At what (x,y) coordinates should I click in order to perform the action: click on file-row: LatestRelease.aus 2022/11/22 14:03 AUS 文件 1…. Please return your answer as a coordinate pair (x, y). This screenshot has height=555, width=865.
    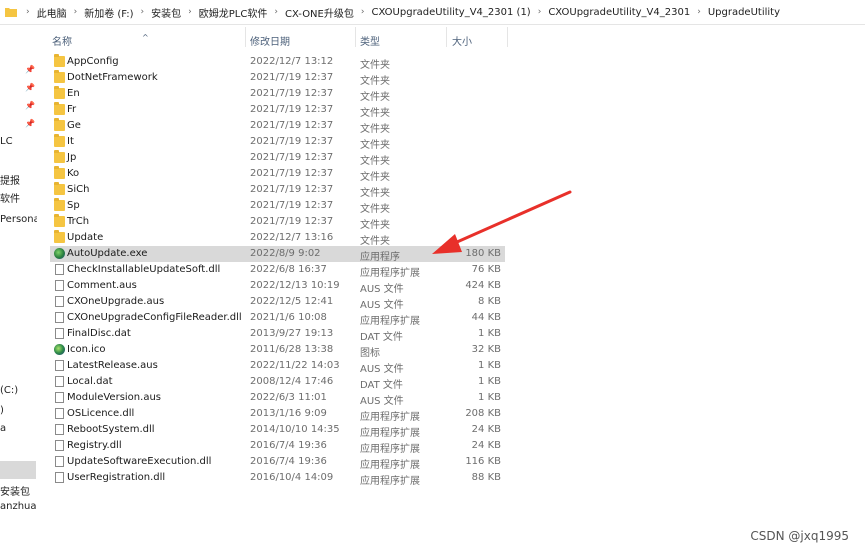
    Looking at the image, I should click on (277, 366).